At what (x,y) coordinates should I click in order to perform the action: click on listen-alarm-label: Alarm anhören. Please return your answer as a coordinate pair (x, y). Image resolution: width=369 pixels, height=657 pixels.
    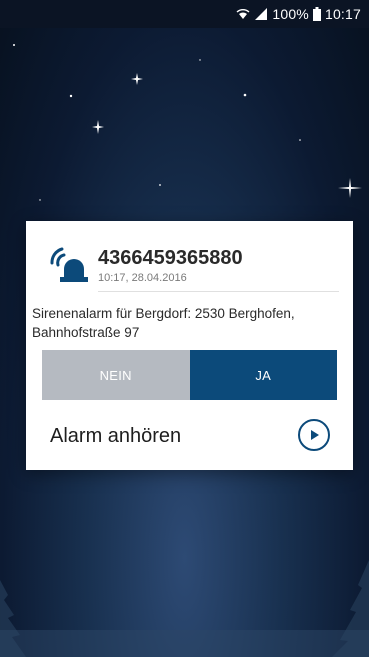
    Looking at the image, I should click on (116, 436).